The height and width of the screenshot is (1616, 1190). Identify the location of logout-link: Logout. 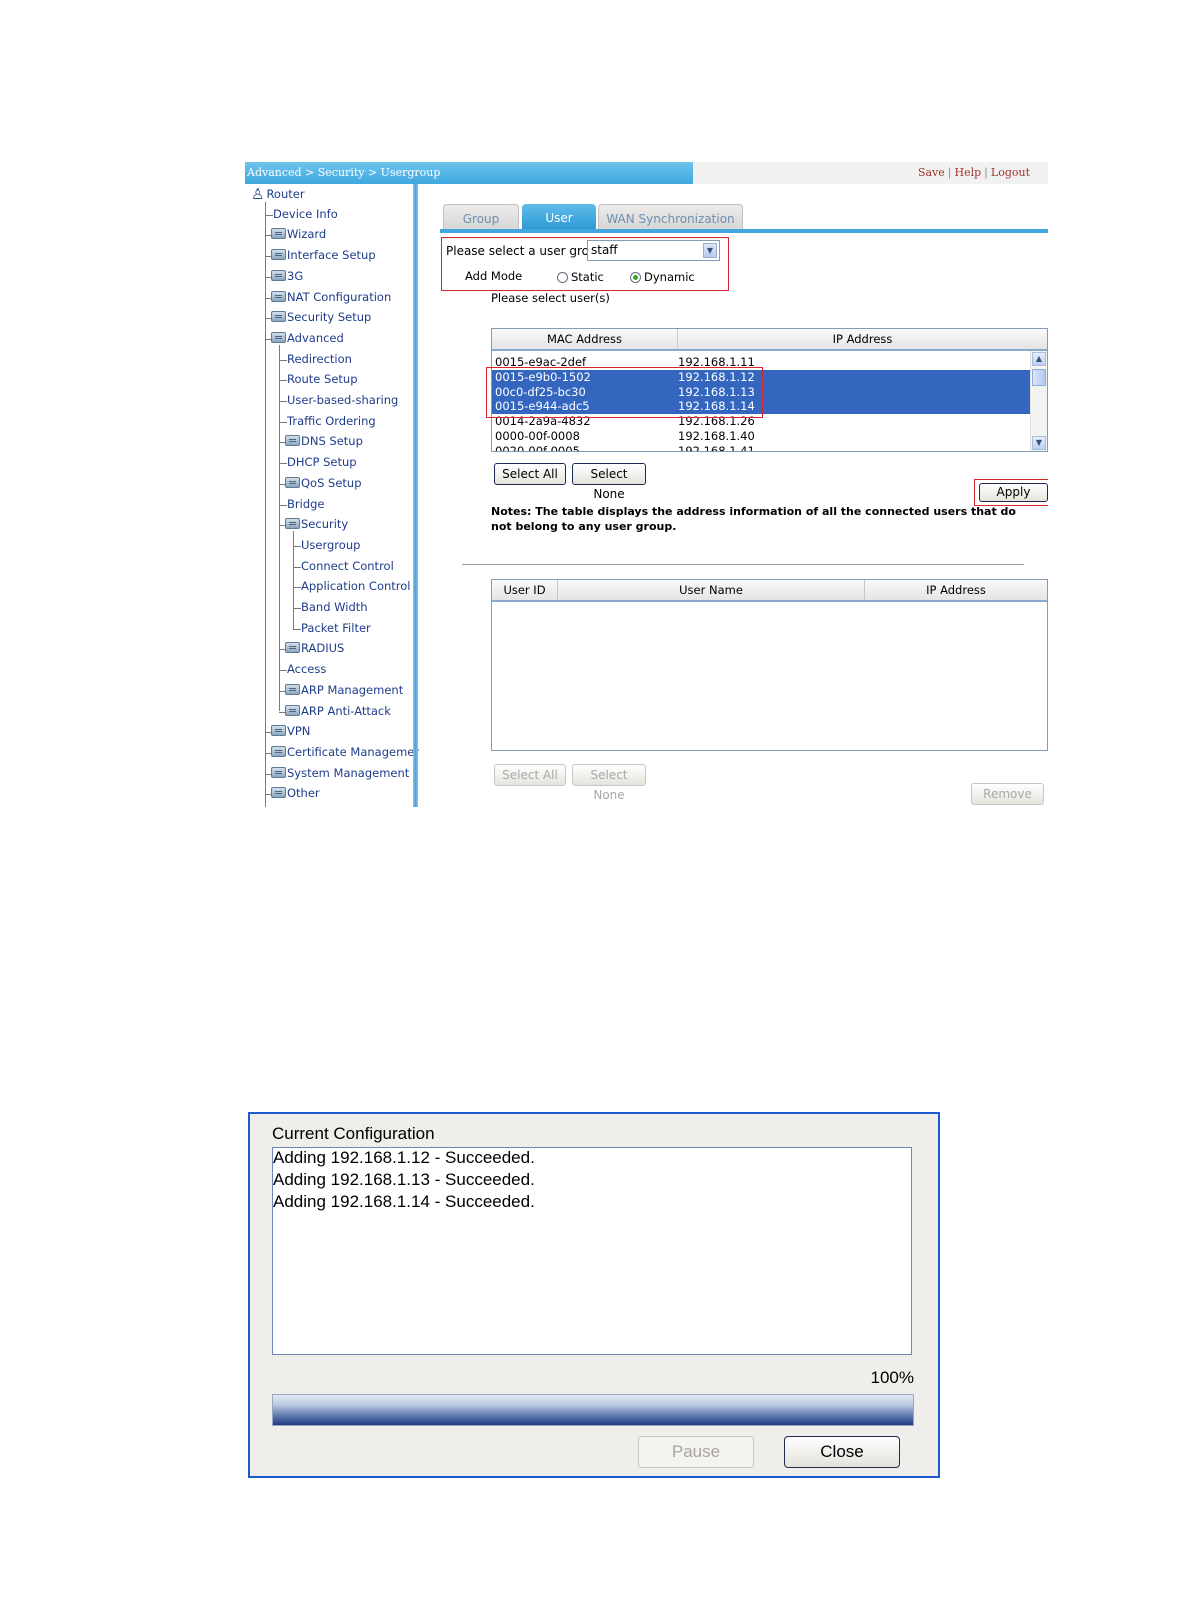
(1010, 172).